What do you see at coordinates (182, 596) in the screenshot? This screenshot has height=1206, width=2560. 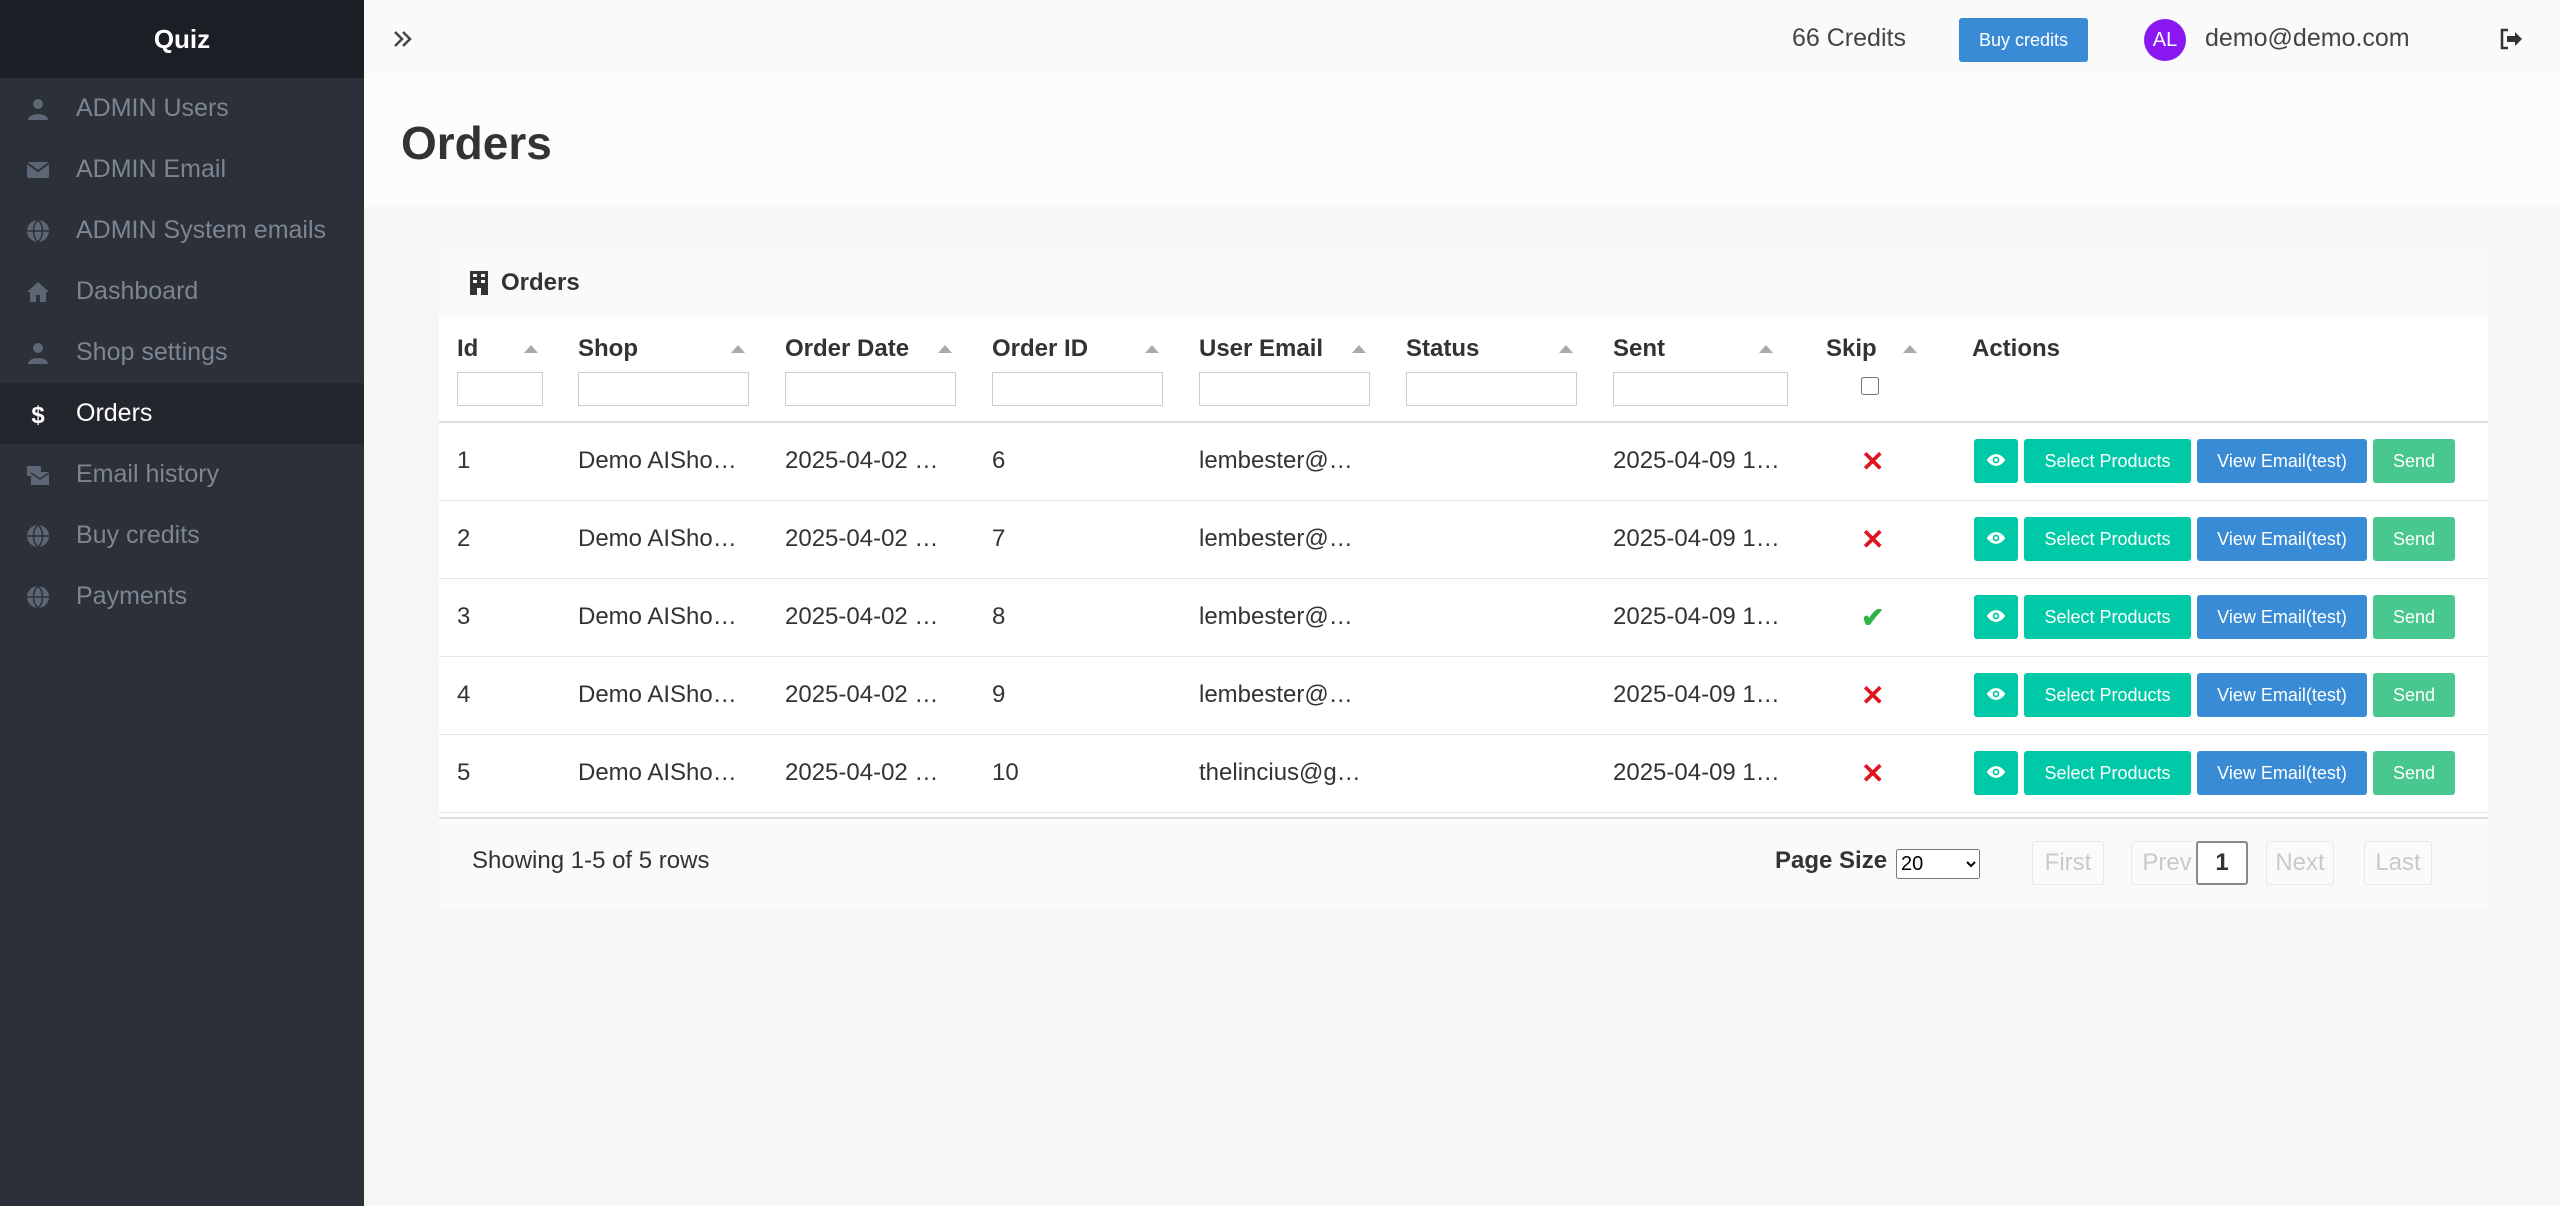 I see `sidebar-item-payments: Payments` at bounding box center [182, 596].